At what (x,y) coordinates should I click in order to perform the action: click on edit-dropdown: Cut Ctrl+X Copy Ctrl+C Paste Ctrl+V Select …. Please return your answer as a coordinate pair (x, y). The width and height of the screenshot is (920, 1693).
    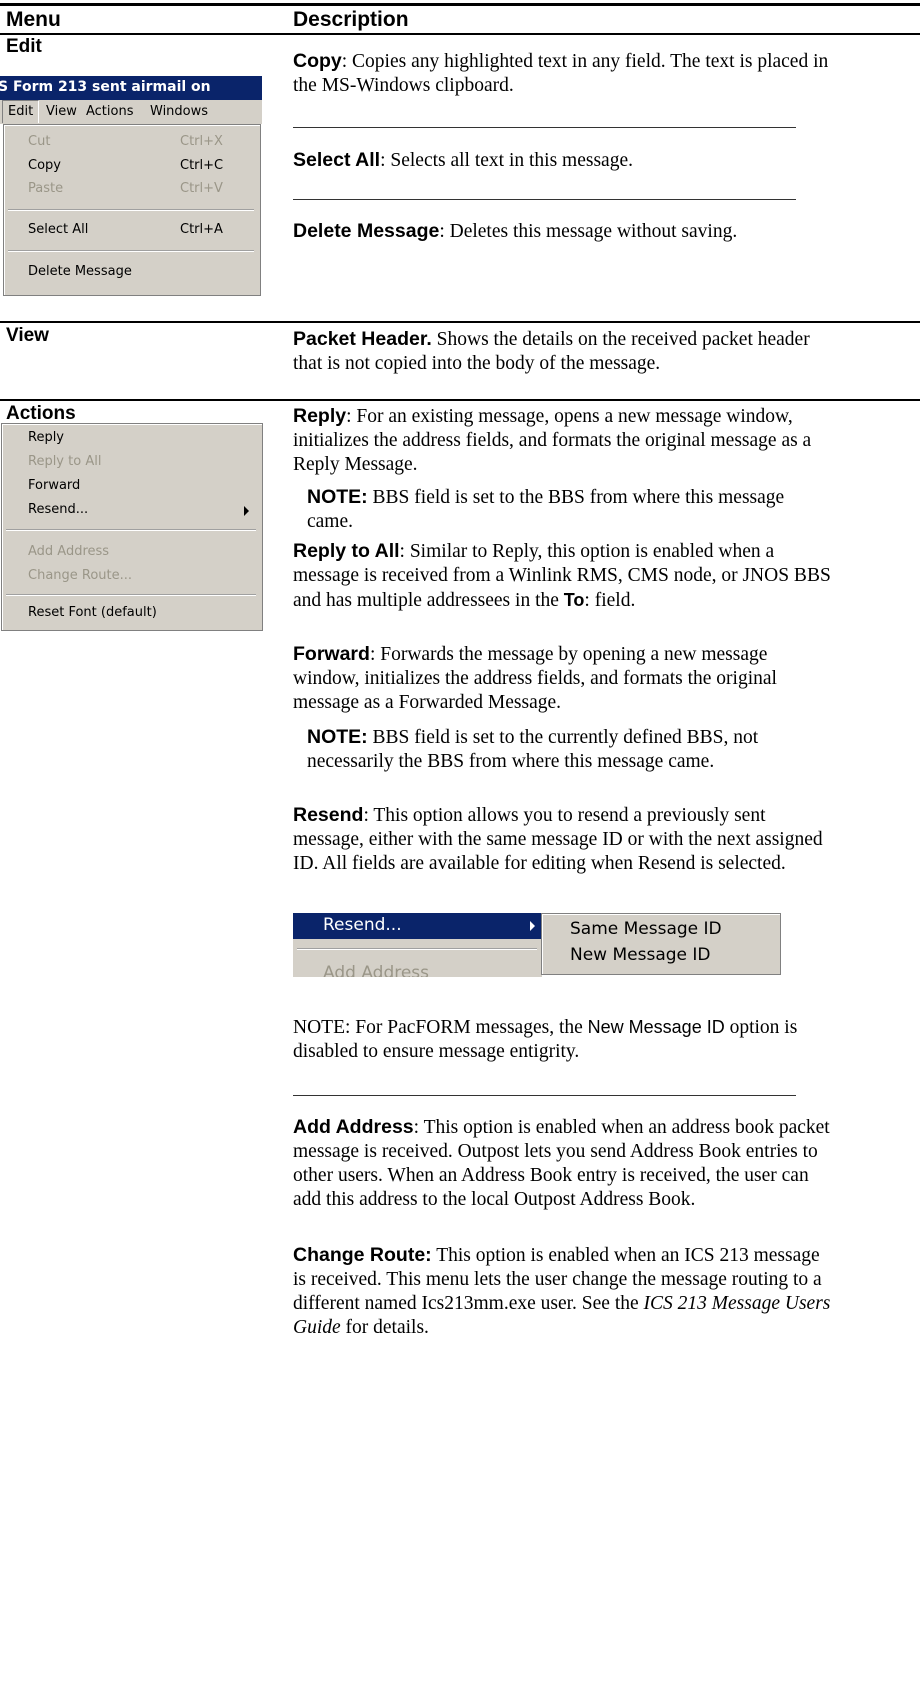
    Looking at the image, I should click on (132, 210).